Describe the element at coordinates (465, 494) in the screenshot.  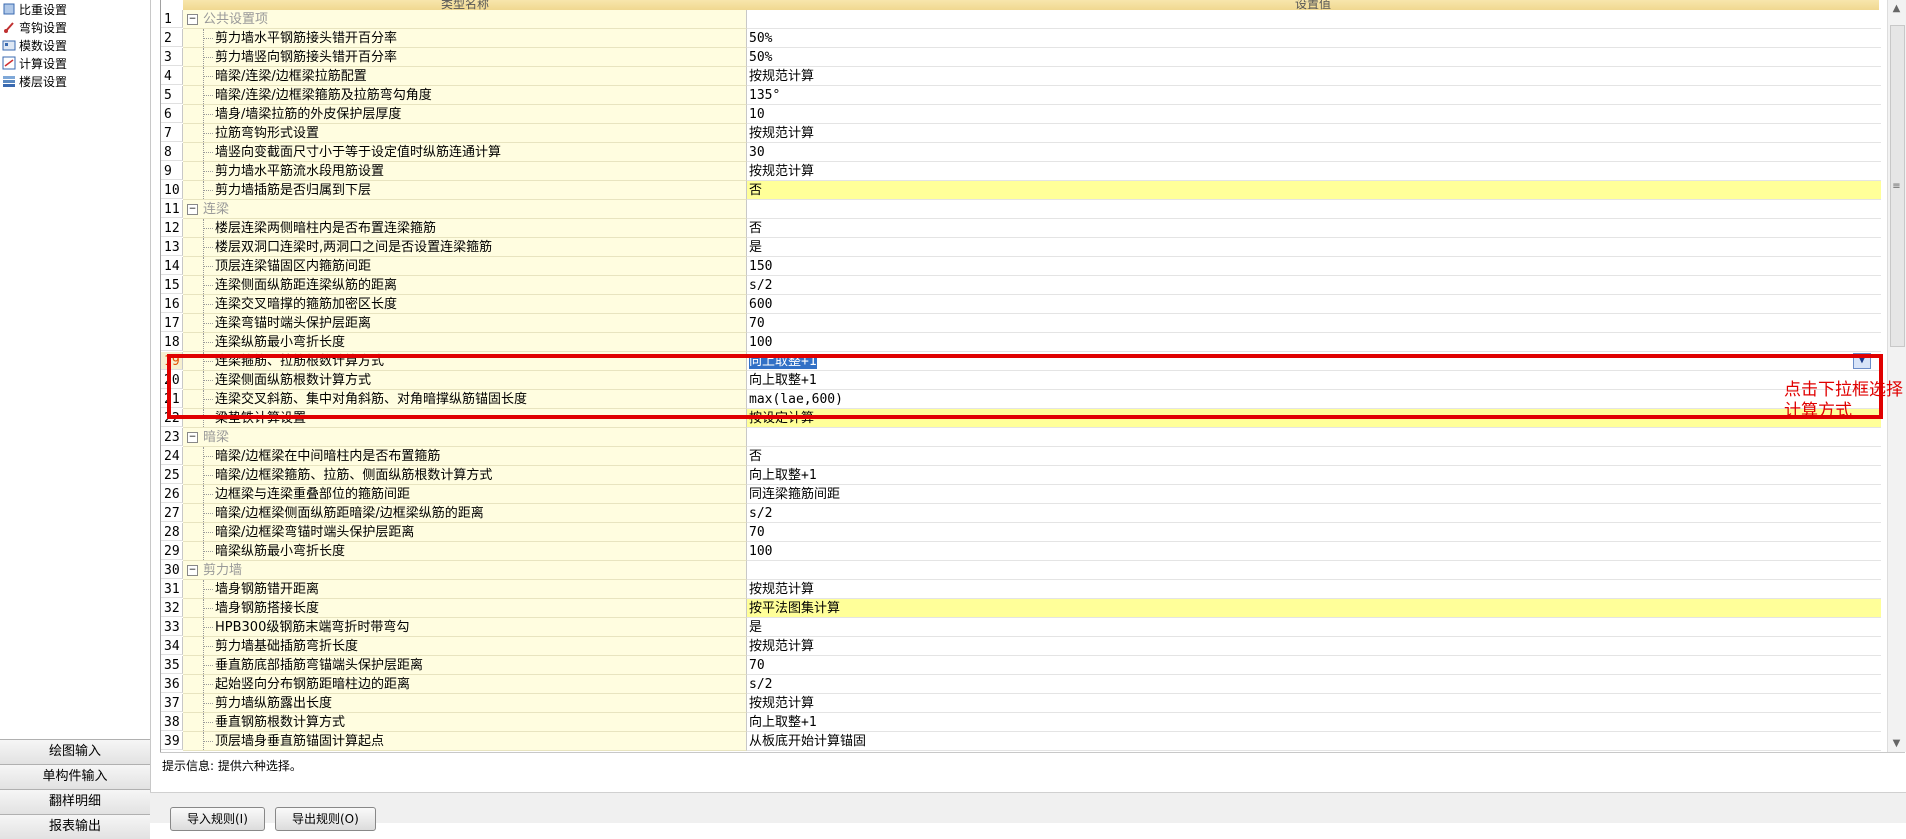
I see `setting-name-cell: 边框梁与连梁重叠部位的箍筋间距` at that location.